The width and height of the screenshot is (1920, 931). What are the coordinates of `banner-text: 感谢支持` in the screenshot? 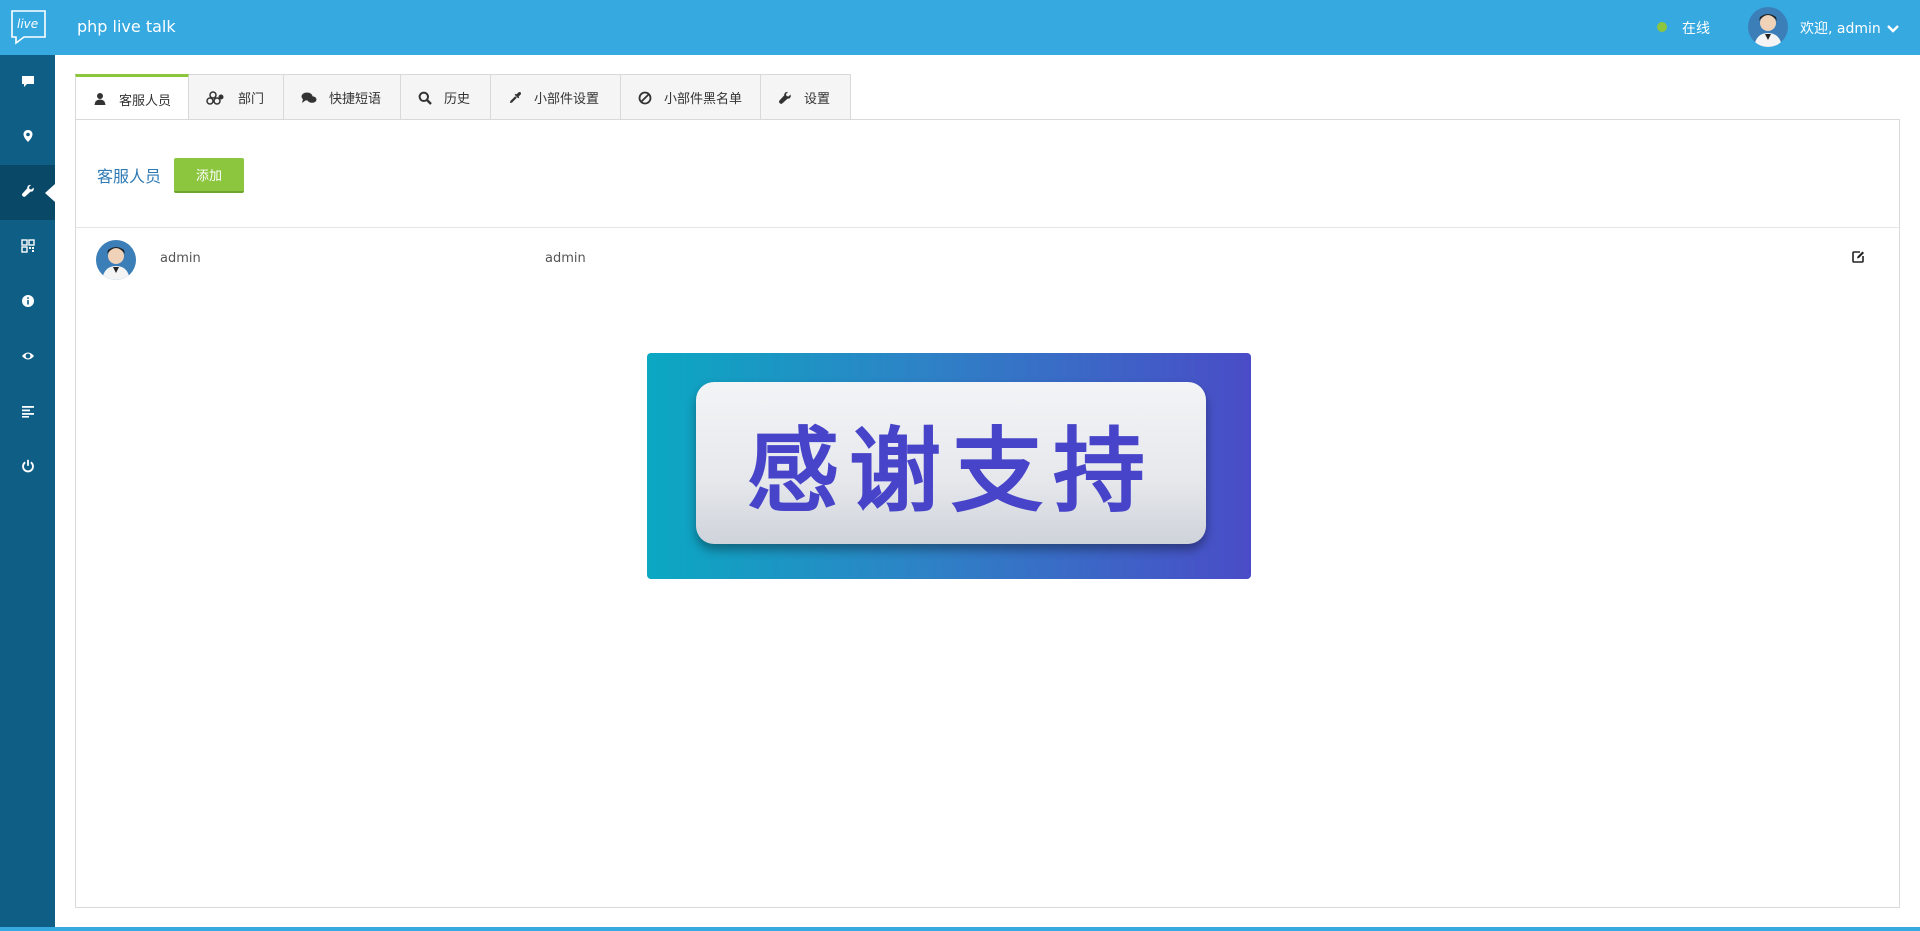 It's located at (950, 471).